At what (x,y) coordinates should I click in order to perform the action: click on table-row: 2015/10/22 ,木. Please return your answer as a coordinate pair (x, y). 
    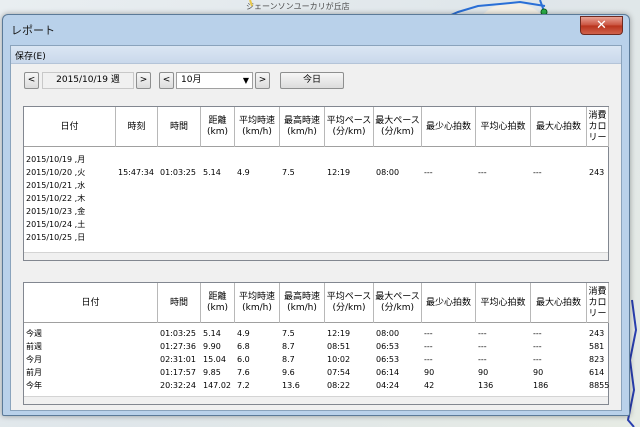
    Looking at the image, I should click on (316, 198).